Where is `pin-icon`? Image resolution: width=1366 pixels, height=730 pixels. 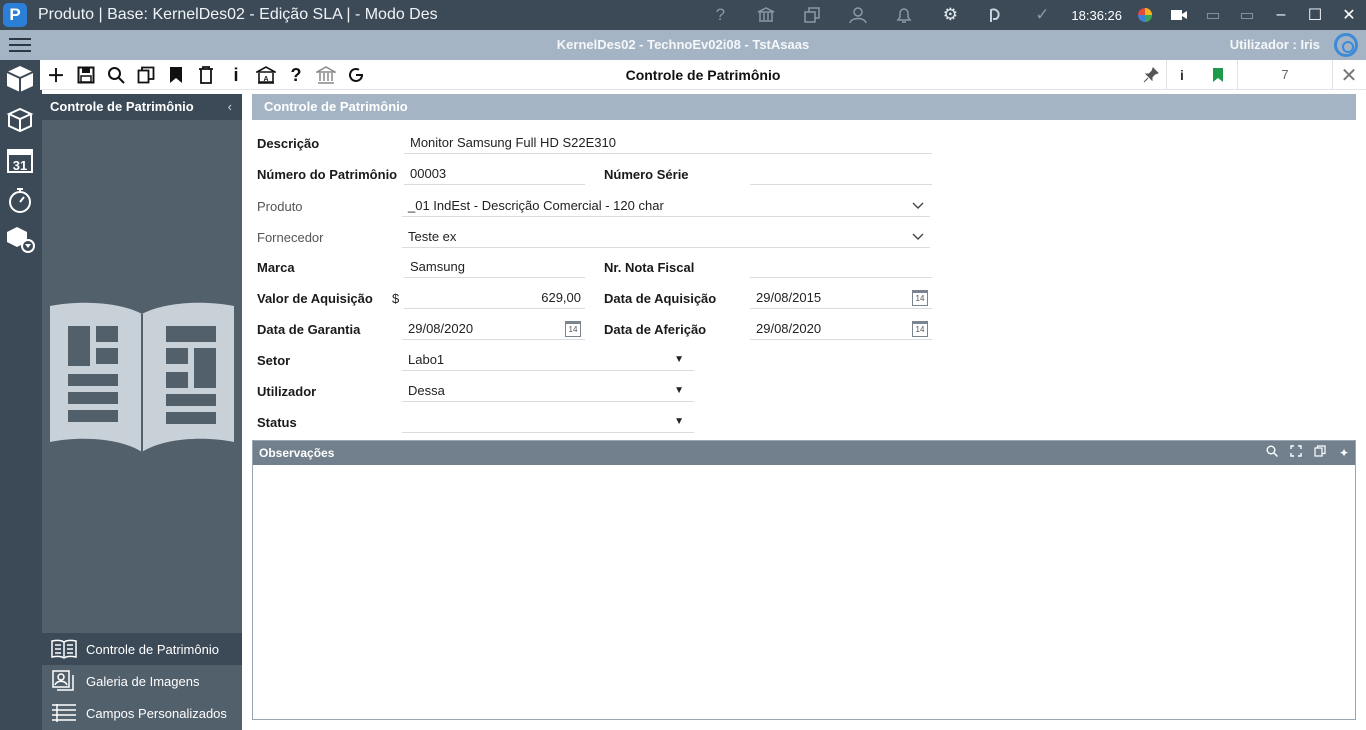
pin-icon is located at coordinates (1151, 75).